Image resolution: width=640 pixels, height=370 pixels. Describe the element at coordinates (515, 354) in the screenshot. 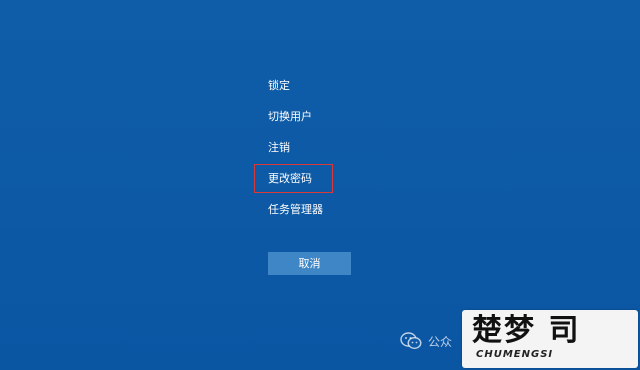

I see `brand-logo-subtitle: CHUMENGSI` at that location.